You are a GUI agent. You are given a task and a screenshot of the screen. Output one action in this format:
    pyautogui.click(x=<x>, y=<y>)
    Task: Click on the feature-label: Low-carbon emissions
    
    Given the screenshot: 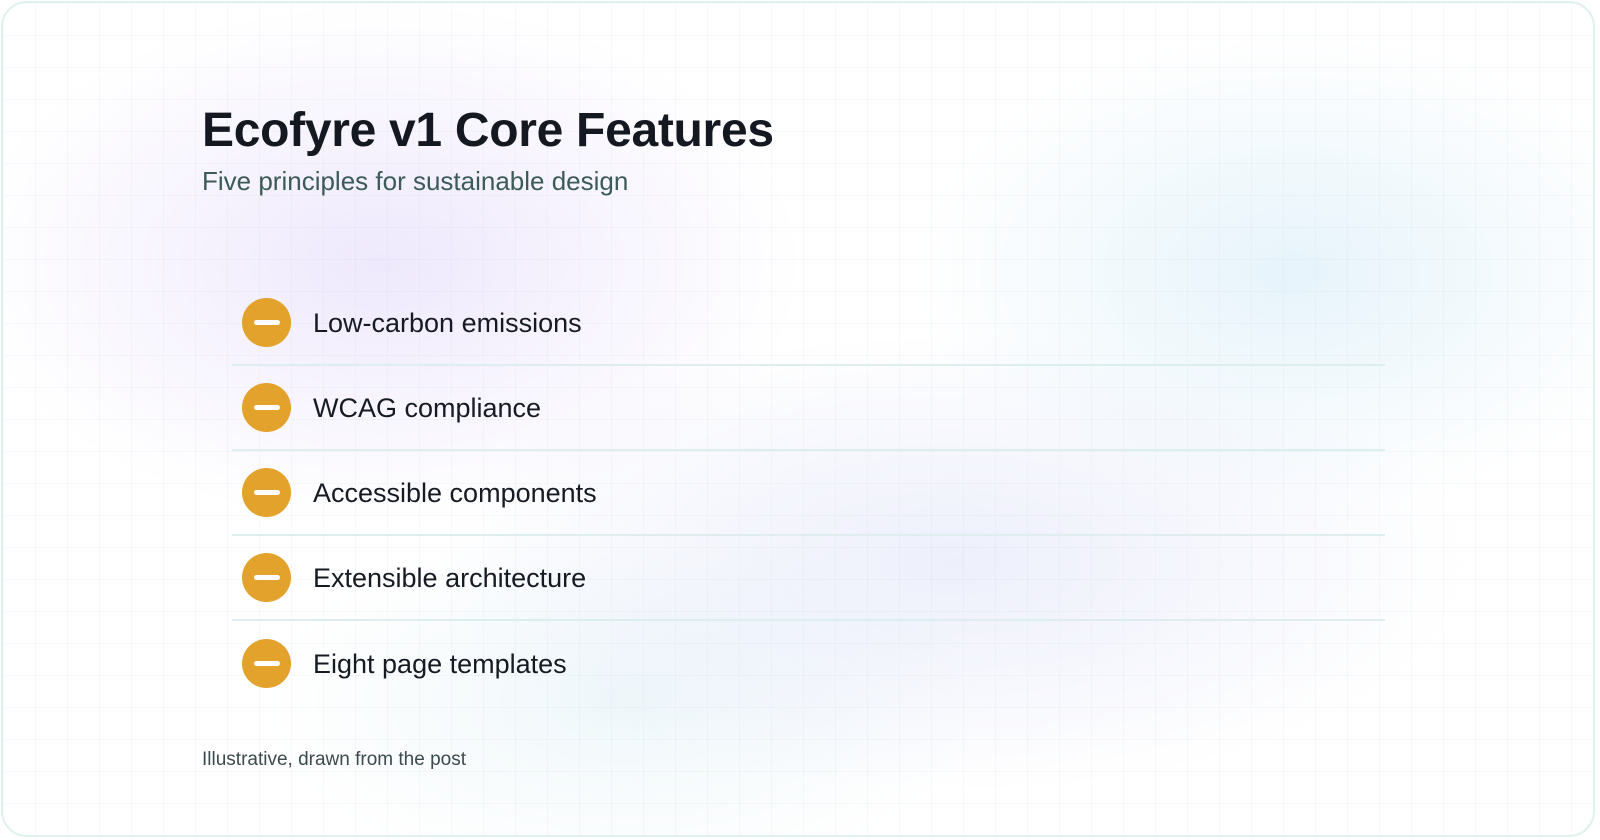 What is the action you would take?
    pyautogui.click(x=447, y=322)
    